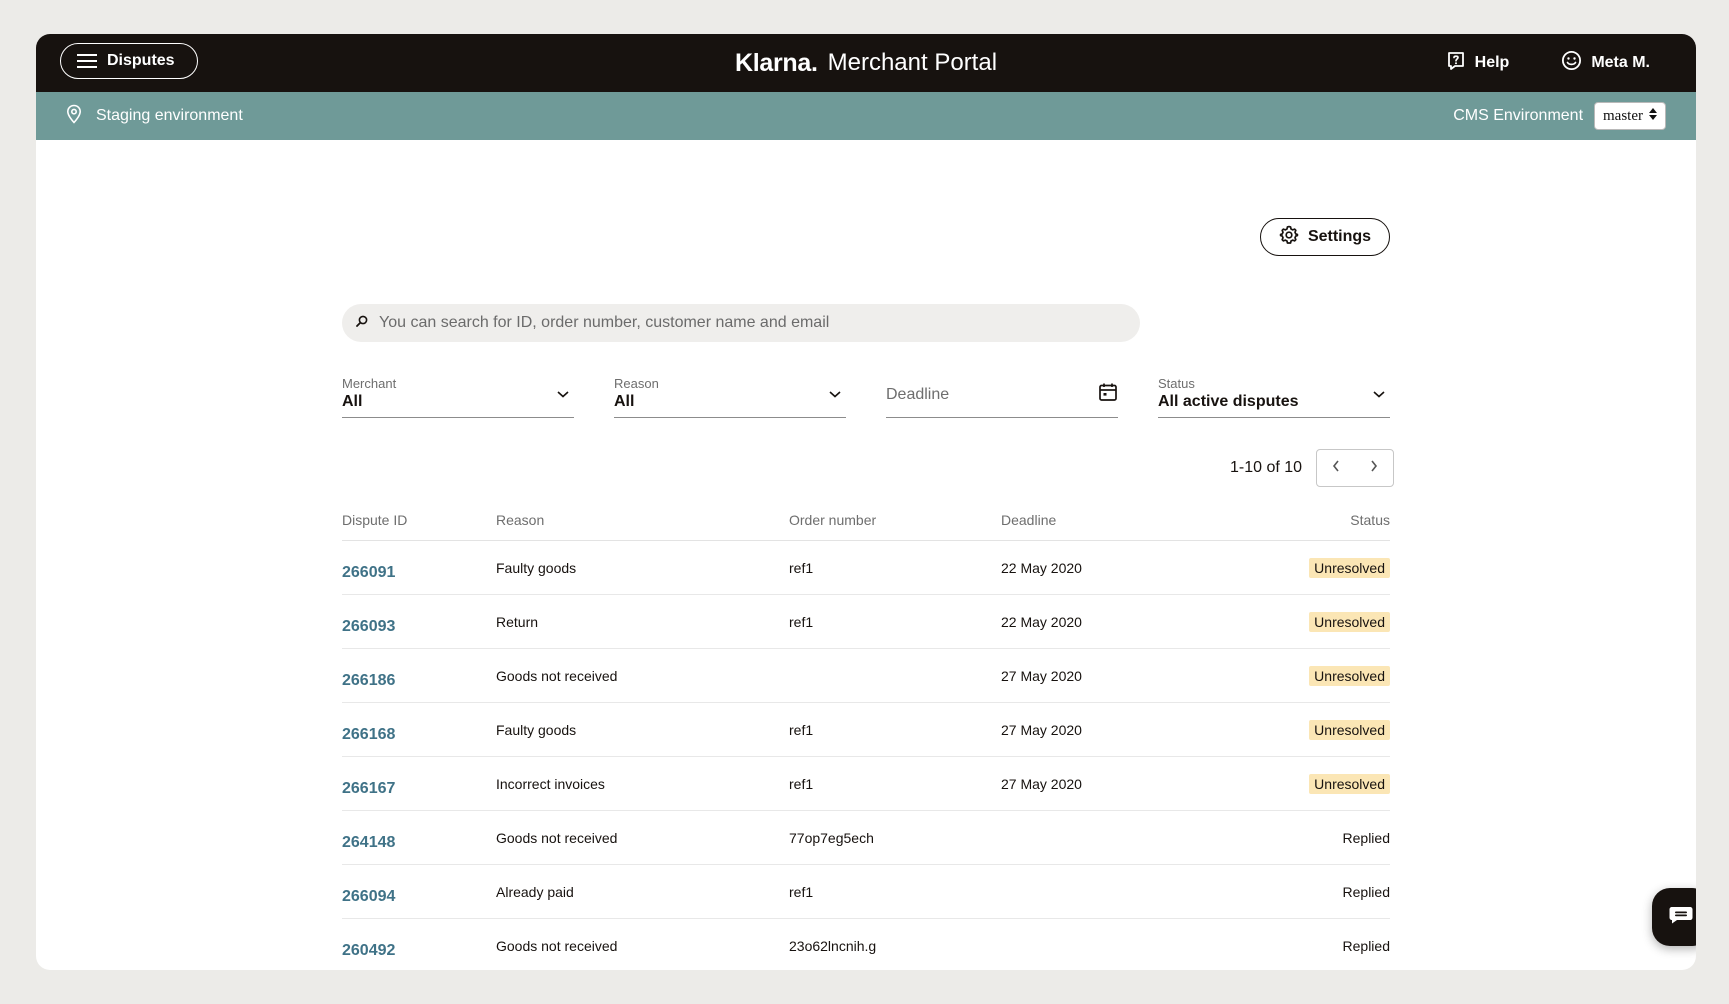 The height and width of the screenshot is (1004, 1729). Describe the element at coordinates (517, 621) in the screenshot. I see `dispute-reason: Return` at that location.